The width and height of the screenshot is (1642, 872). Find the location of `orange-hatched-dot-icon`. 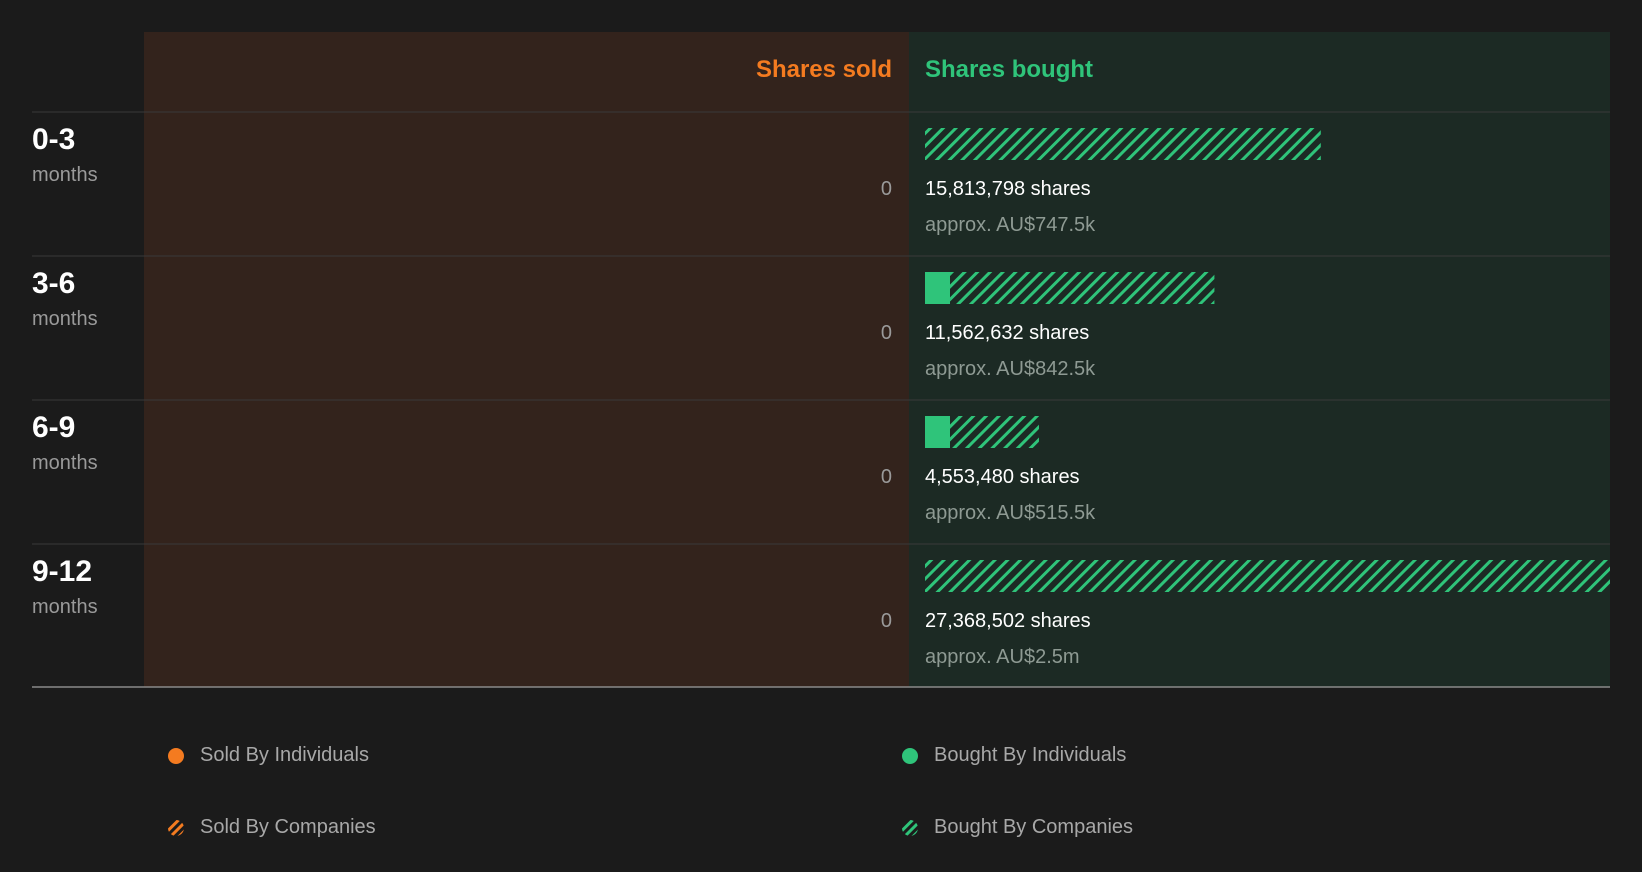

orange-hatched-dot-icon is located at coordinates (176, 827).